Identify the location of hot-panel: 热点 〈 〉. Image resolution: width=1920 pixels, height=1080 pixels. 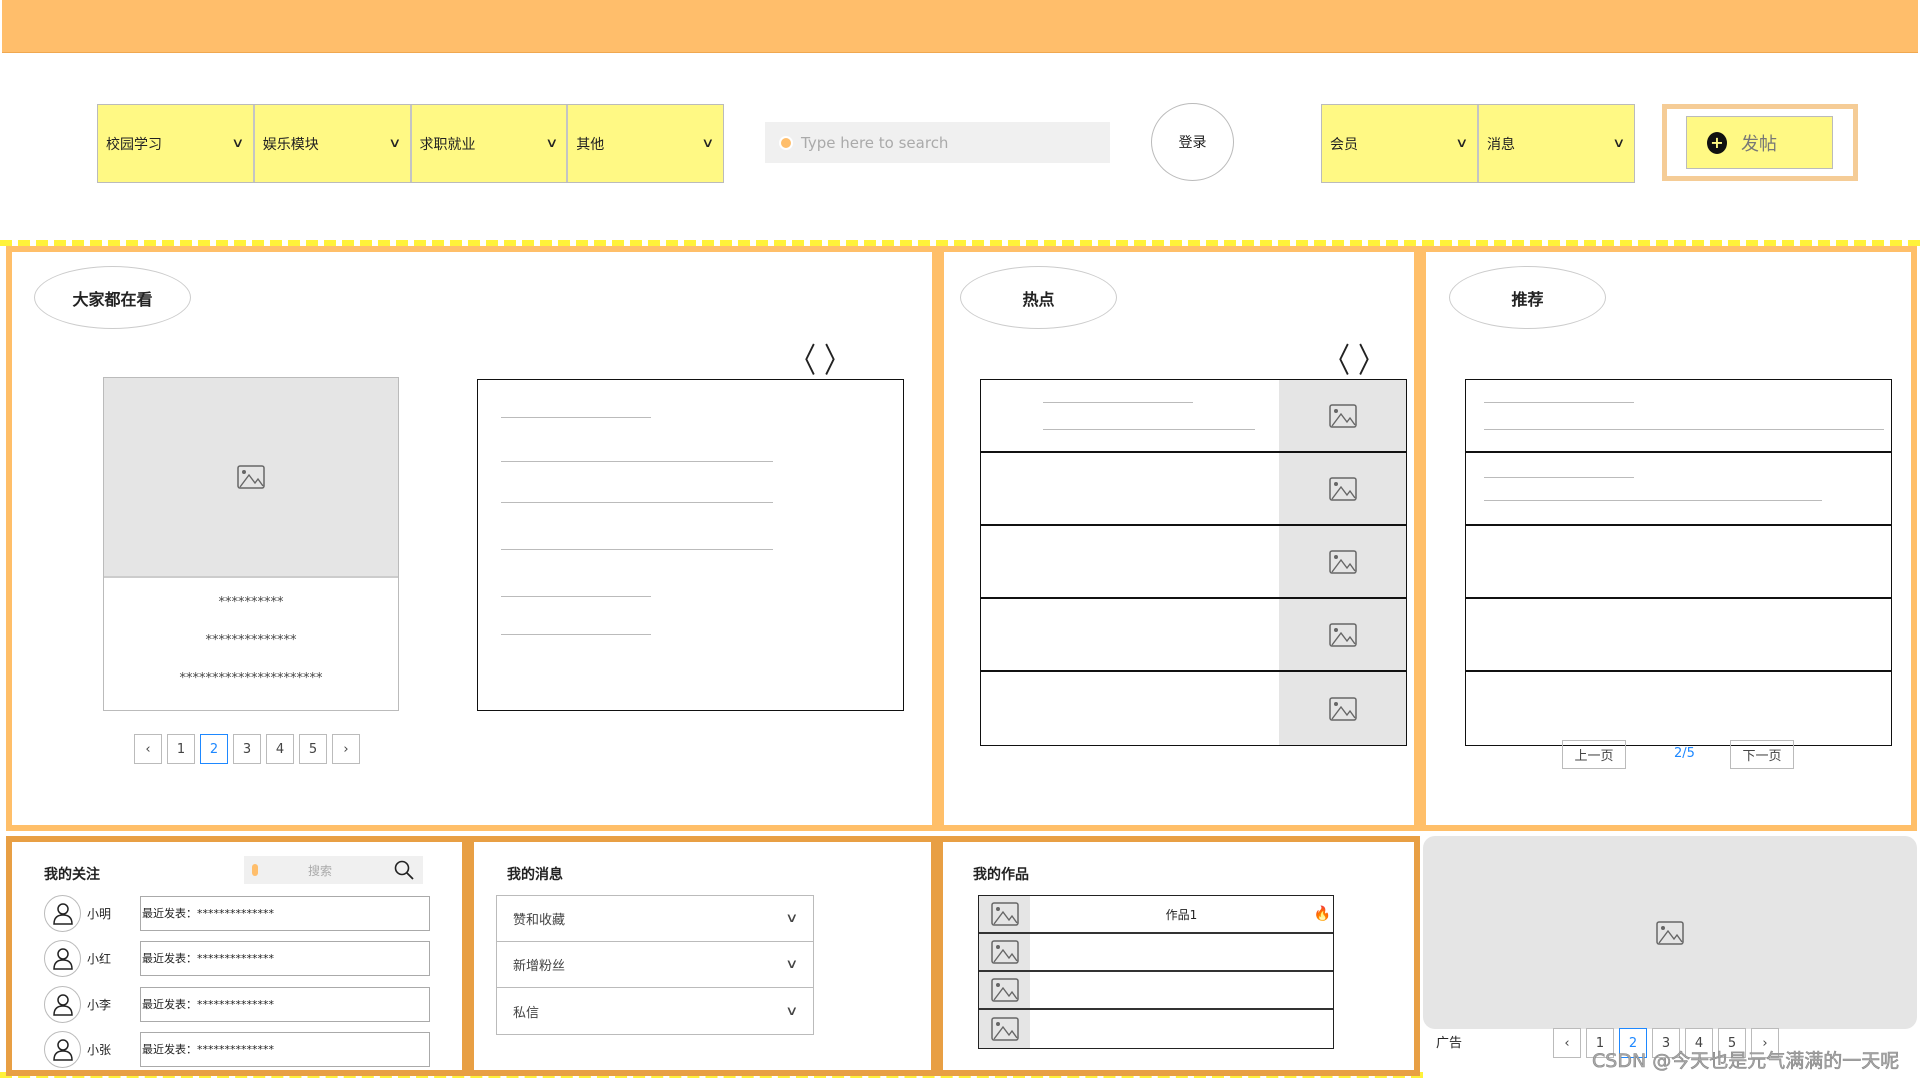
(1179, 538).